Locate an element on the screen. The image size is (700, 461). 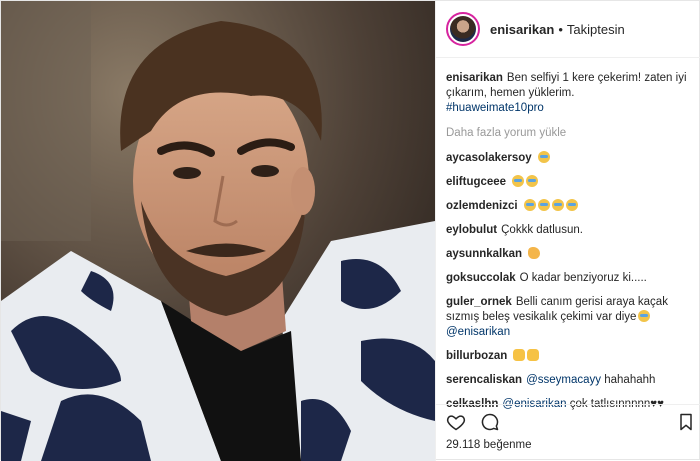
comment-username: aysunnkalkan is located at coordinates (484, 254).